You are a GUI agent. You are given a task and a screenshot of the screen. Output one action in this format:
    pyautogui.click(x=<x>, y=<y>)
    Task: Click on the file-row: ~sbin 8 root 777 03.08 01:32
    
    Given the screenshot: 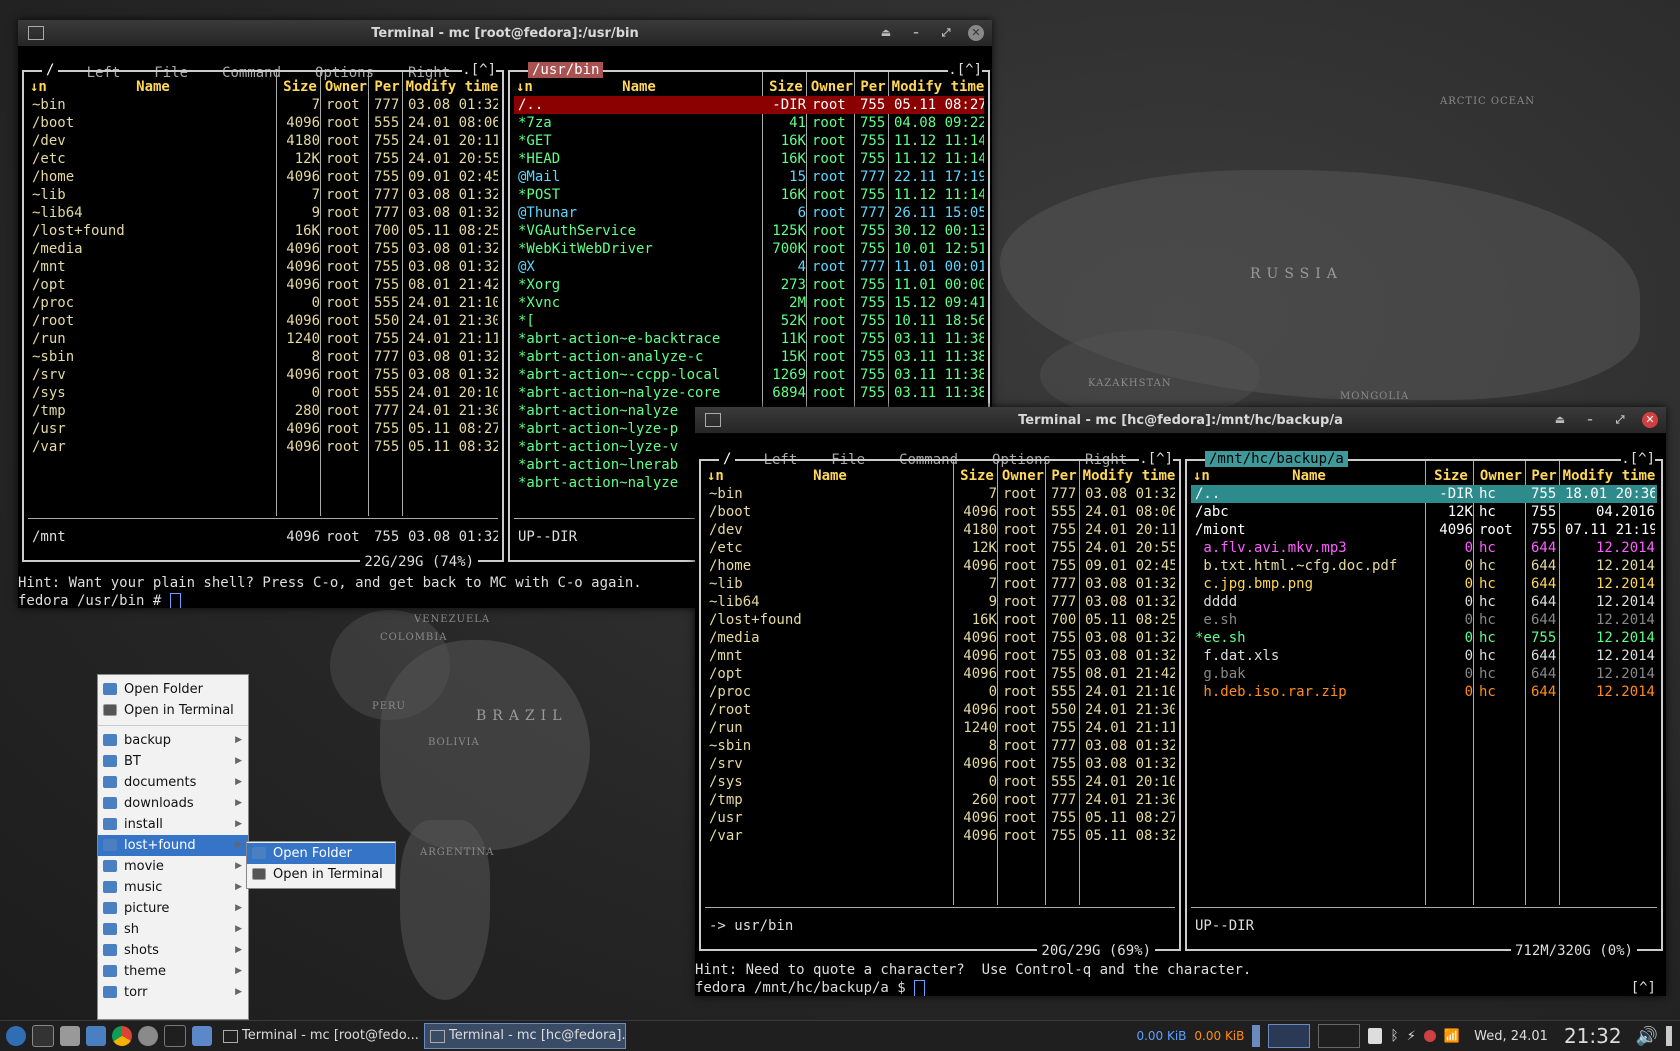 What is the action you would take?
    pyautogui.click(x=940, y=746)
    